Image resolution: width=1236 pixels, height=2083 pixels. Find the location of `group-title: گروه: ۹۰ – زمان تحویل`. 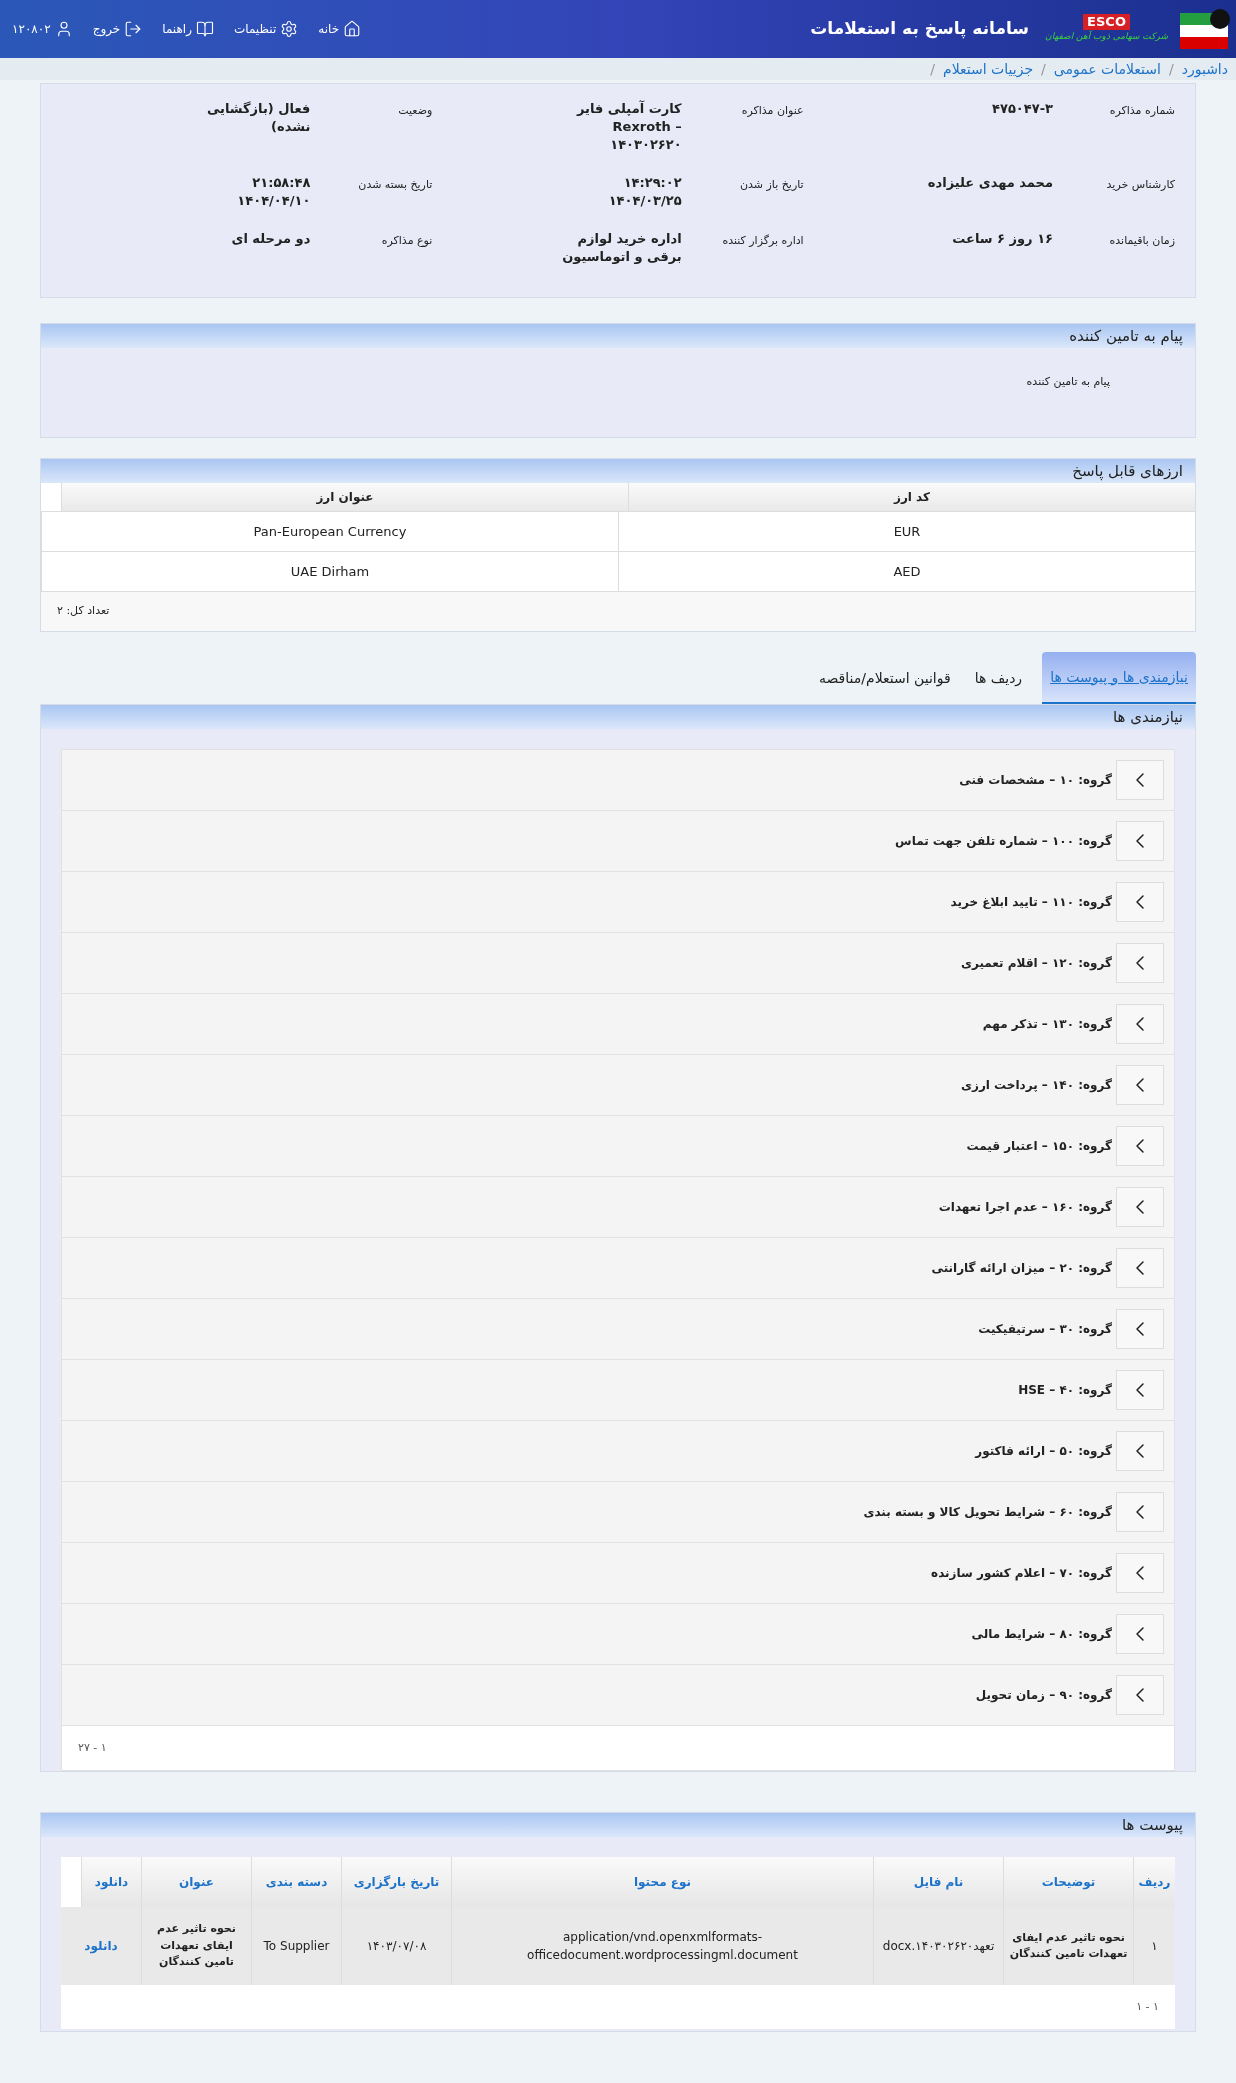

group-title: گروه: ۹۰ – زمان تحویل is located at coordinates (1043, 1695).